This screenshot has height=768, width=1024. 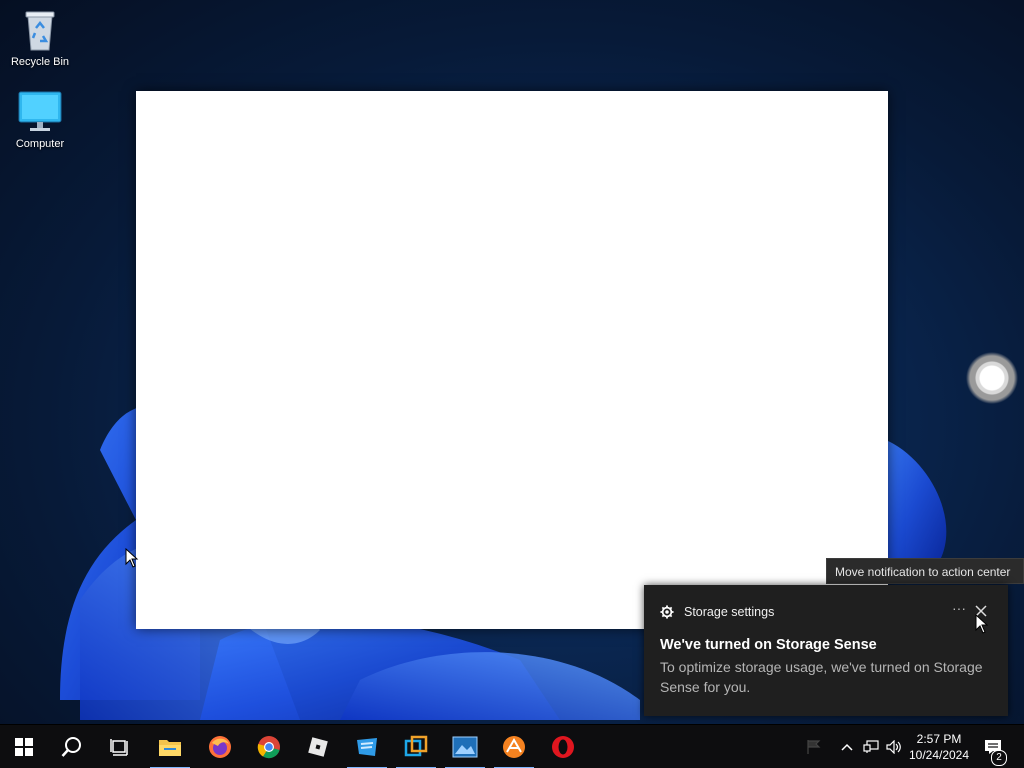 I want to click on taskbar-clock: 2:57 PM 10/24/2024, so click(x=939, y=747).